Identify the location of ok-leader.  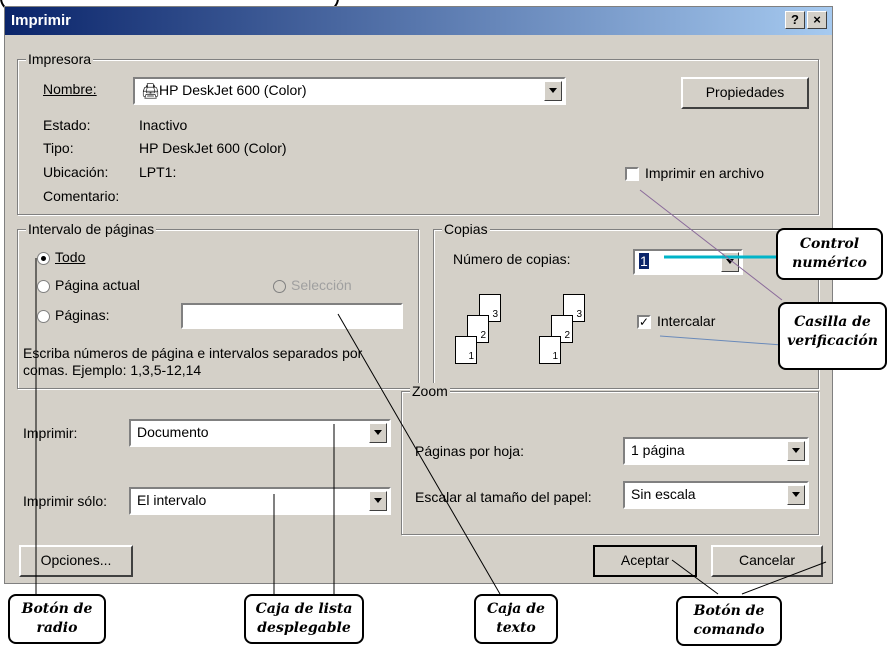
(695, 577).